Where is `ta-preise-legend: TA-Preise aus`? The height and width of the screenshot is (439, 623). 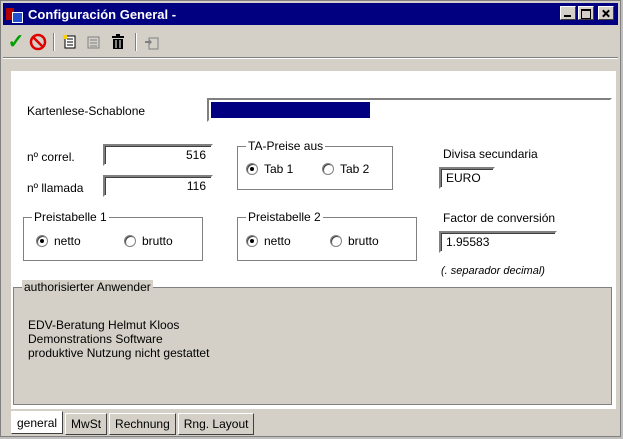 ta-preise-legend: TA-Preise aus is located at coordinates (286, 146).